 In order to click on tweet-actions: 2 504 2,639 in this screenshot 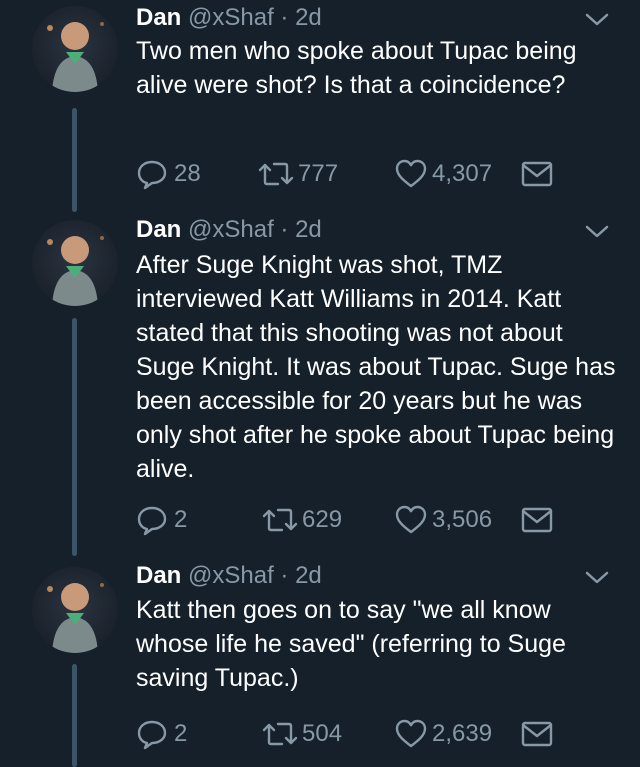, I will do `click(366, 734)`.